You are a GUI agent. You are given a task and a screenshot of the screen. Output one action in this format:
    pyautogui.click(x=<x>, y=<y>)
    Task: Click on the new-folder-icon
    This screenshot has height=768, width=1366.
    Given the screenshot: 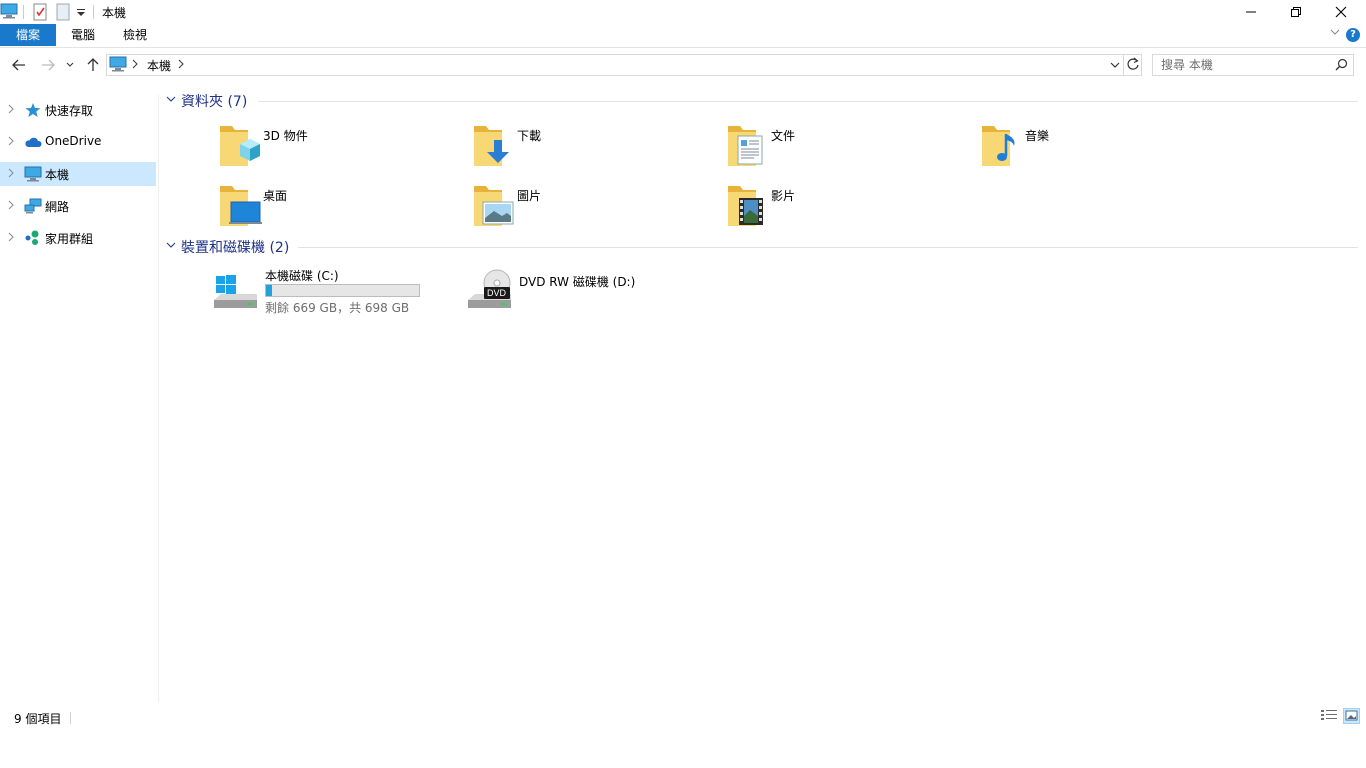 What is the action you would take?
    pyautogui.click(x=63, y=13)
    